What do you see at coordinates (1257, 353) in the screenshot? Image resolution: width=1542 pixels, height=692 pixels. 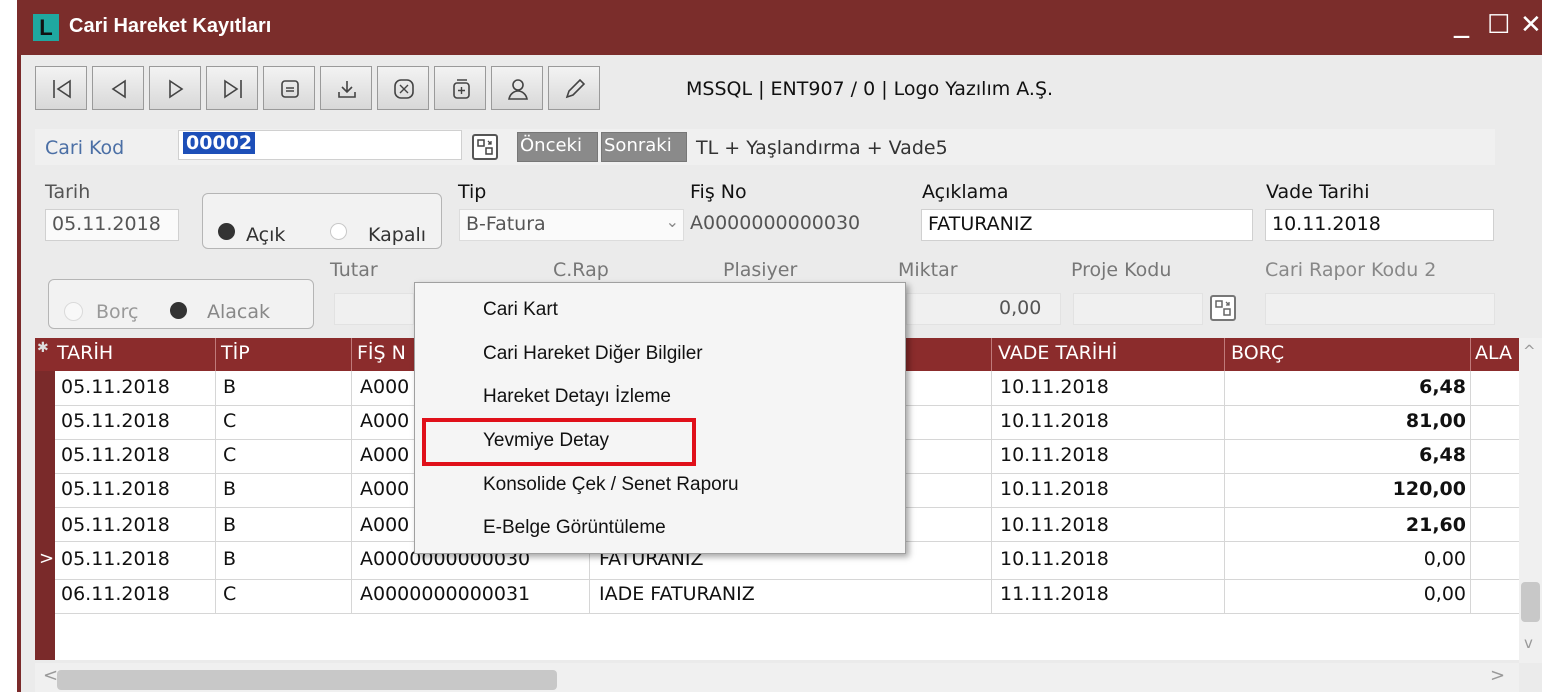 I see `col-borc: BORÇ` at bounding box center [1257, 353].